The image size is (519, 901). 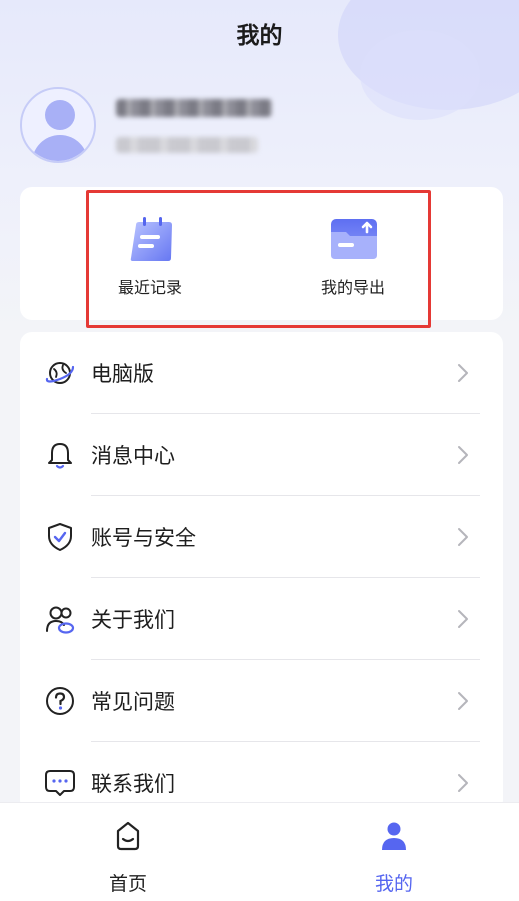 I want to click on person-icon, so click(x=394, y=836).